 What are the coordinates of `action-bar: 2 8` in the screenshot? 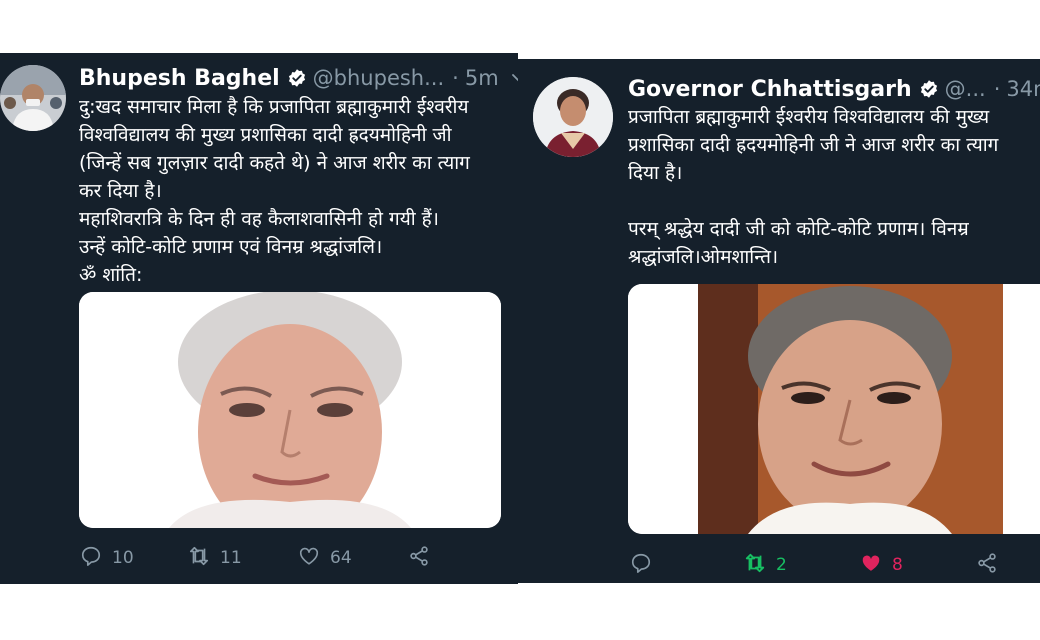 It's located at (830, 565).